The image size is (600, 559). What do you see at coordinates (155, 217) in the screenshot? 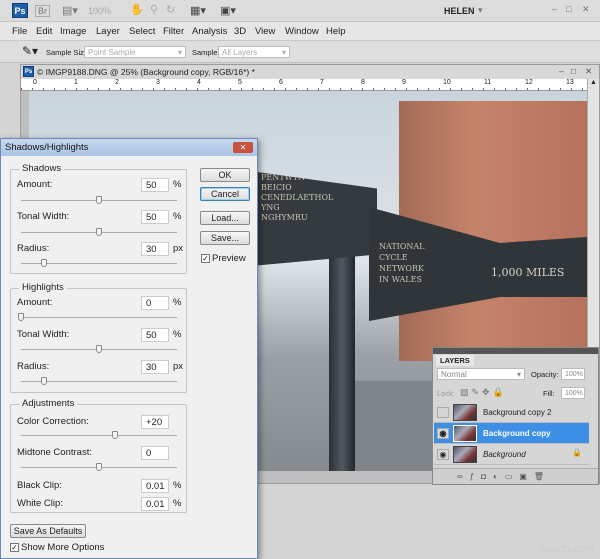
I see `shadows-tonal-input: 50` at bounding box center [155, 217].